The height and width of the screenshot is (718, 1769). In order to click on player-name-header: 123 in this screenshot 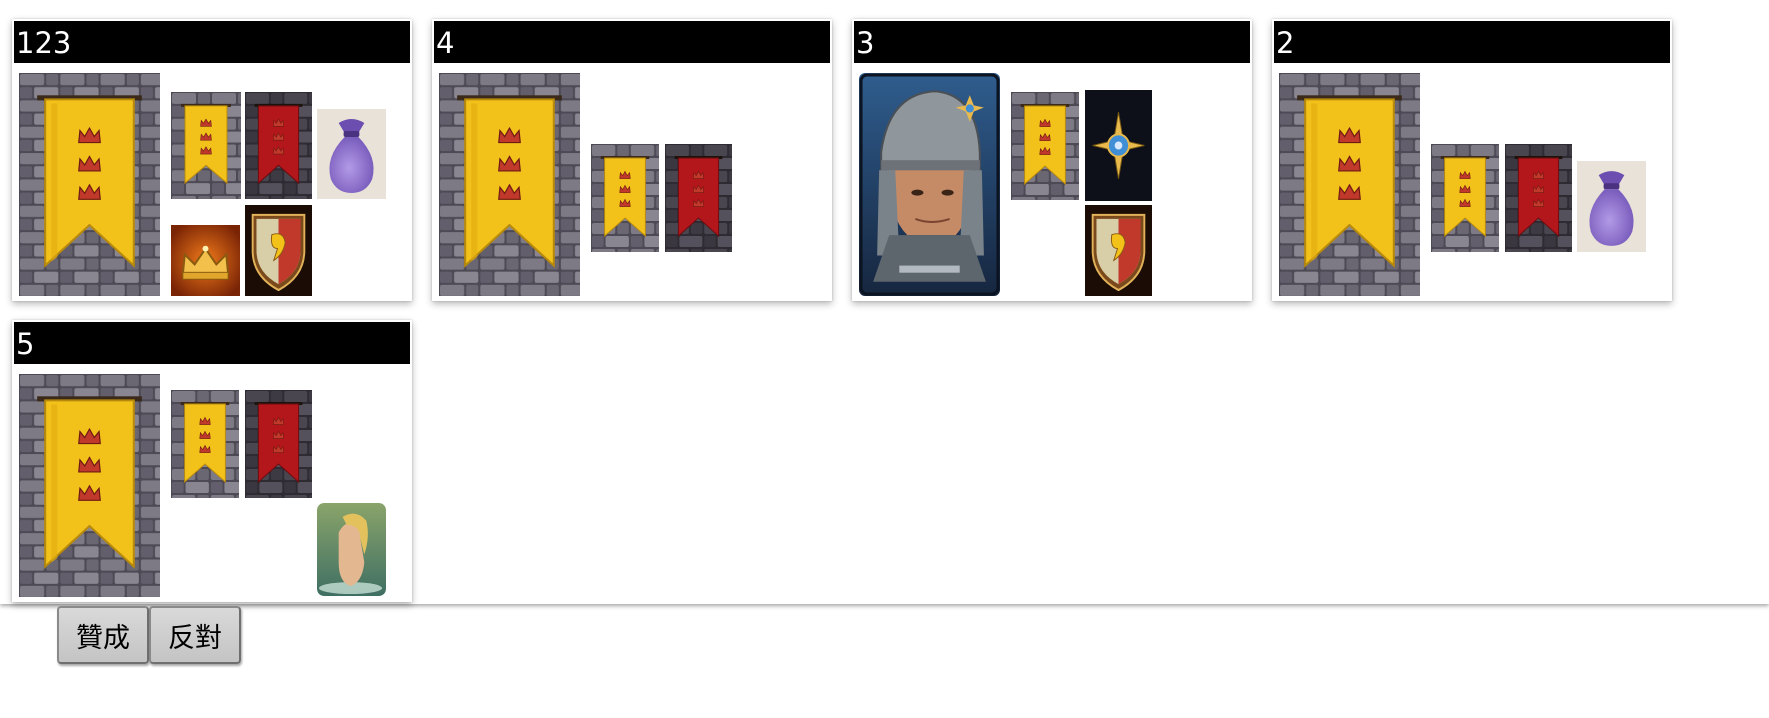, I will do `click(212, 42)`.